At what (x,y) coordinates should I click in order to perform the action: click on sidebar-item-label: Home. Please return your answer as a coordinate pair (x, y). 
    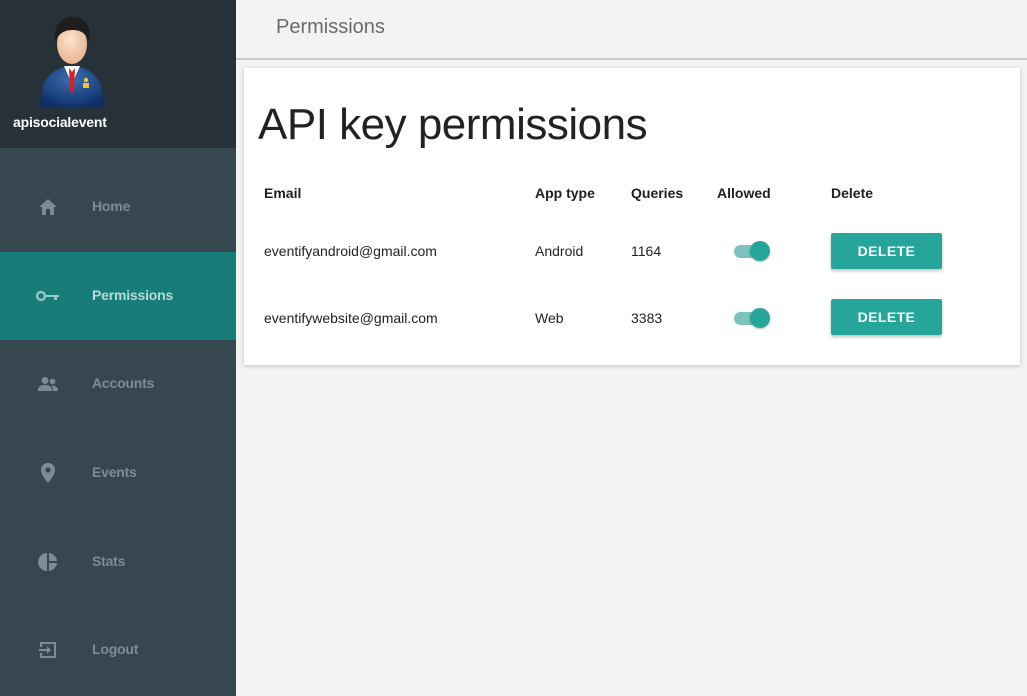
    Looking at the image, I should click on (111, 206).